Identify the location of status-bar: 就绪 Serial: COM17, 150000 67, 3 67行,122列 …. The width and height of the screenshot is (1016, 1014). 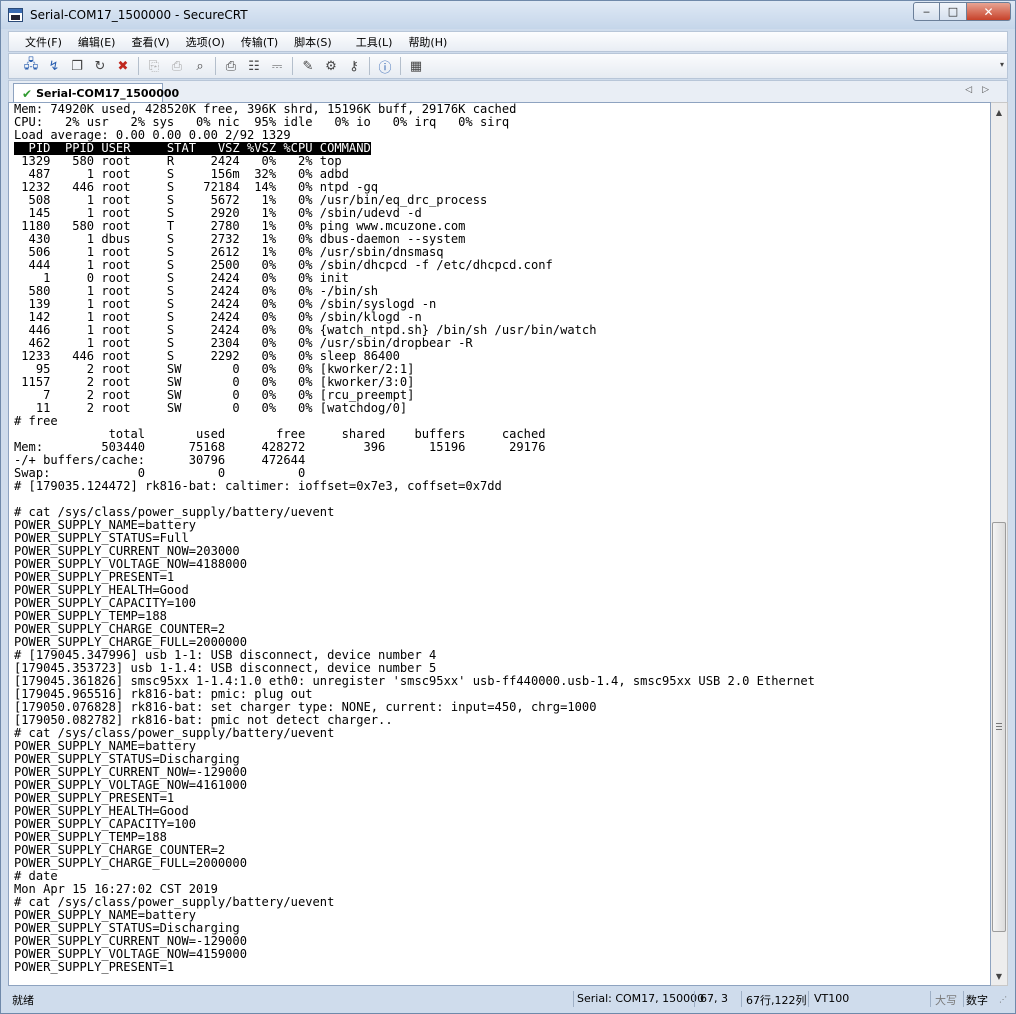
(508, 999).